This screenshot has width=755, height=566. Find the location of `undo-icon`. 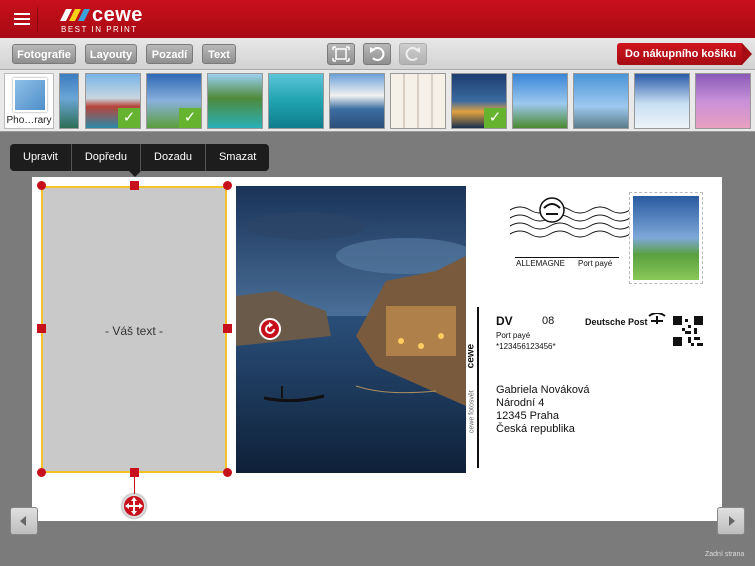

undo-icon is located at coordinates (377, 54).